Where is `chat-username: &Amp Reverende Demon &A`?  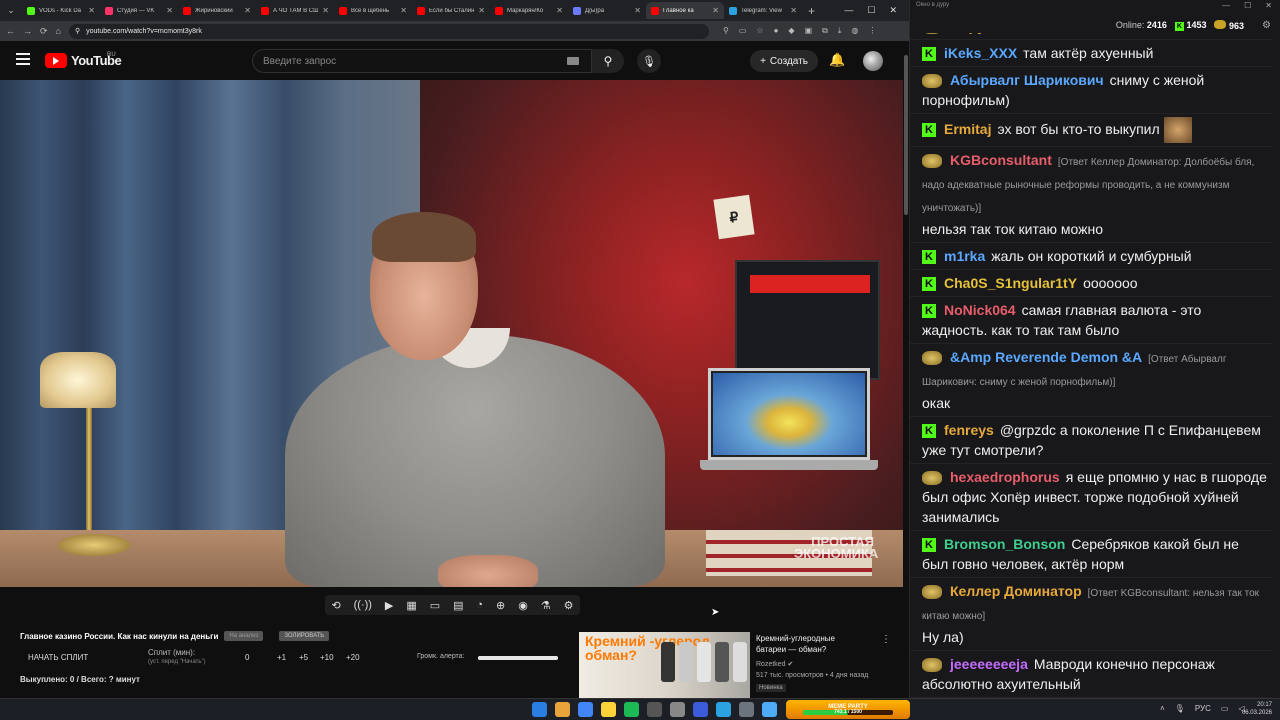
chat-username: &Amp Reverende Demon &A is located at coordinates (1046, 357).